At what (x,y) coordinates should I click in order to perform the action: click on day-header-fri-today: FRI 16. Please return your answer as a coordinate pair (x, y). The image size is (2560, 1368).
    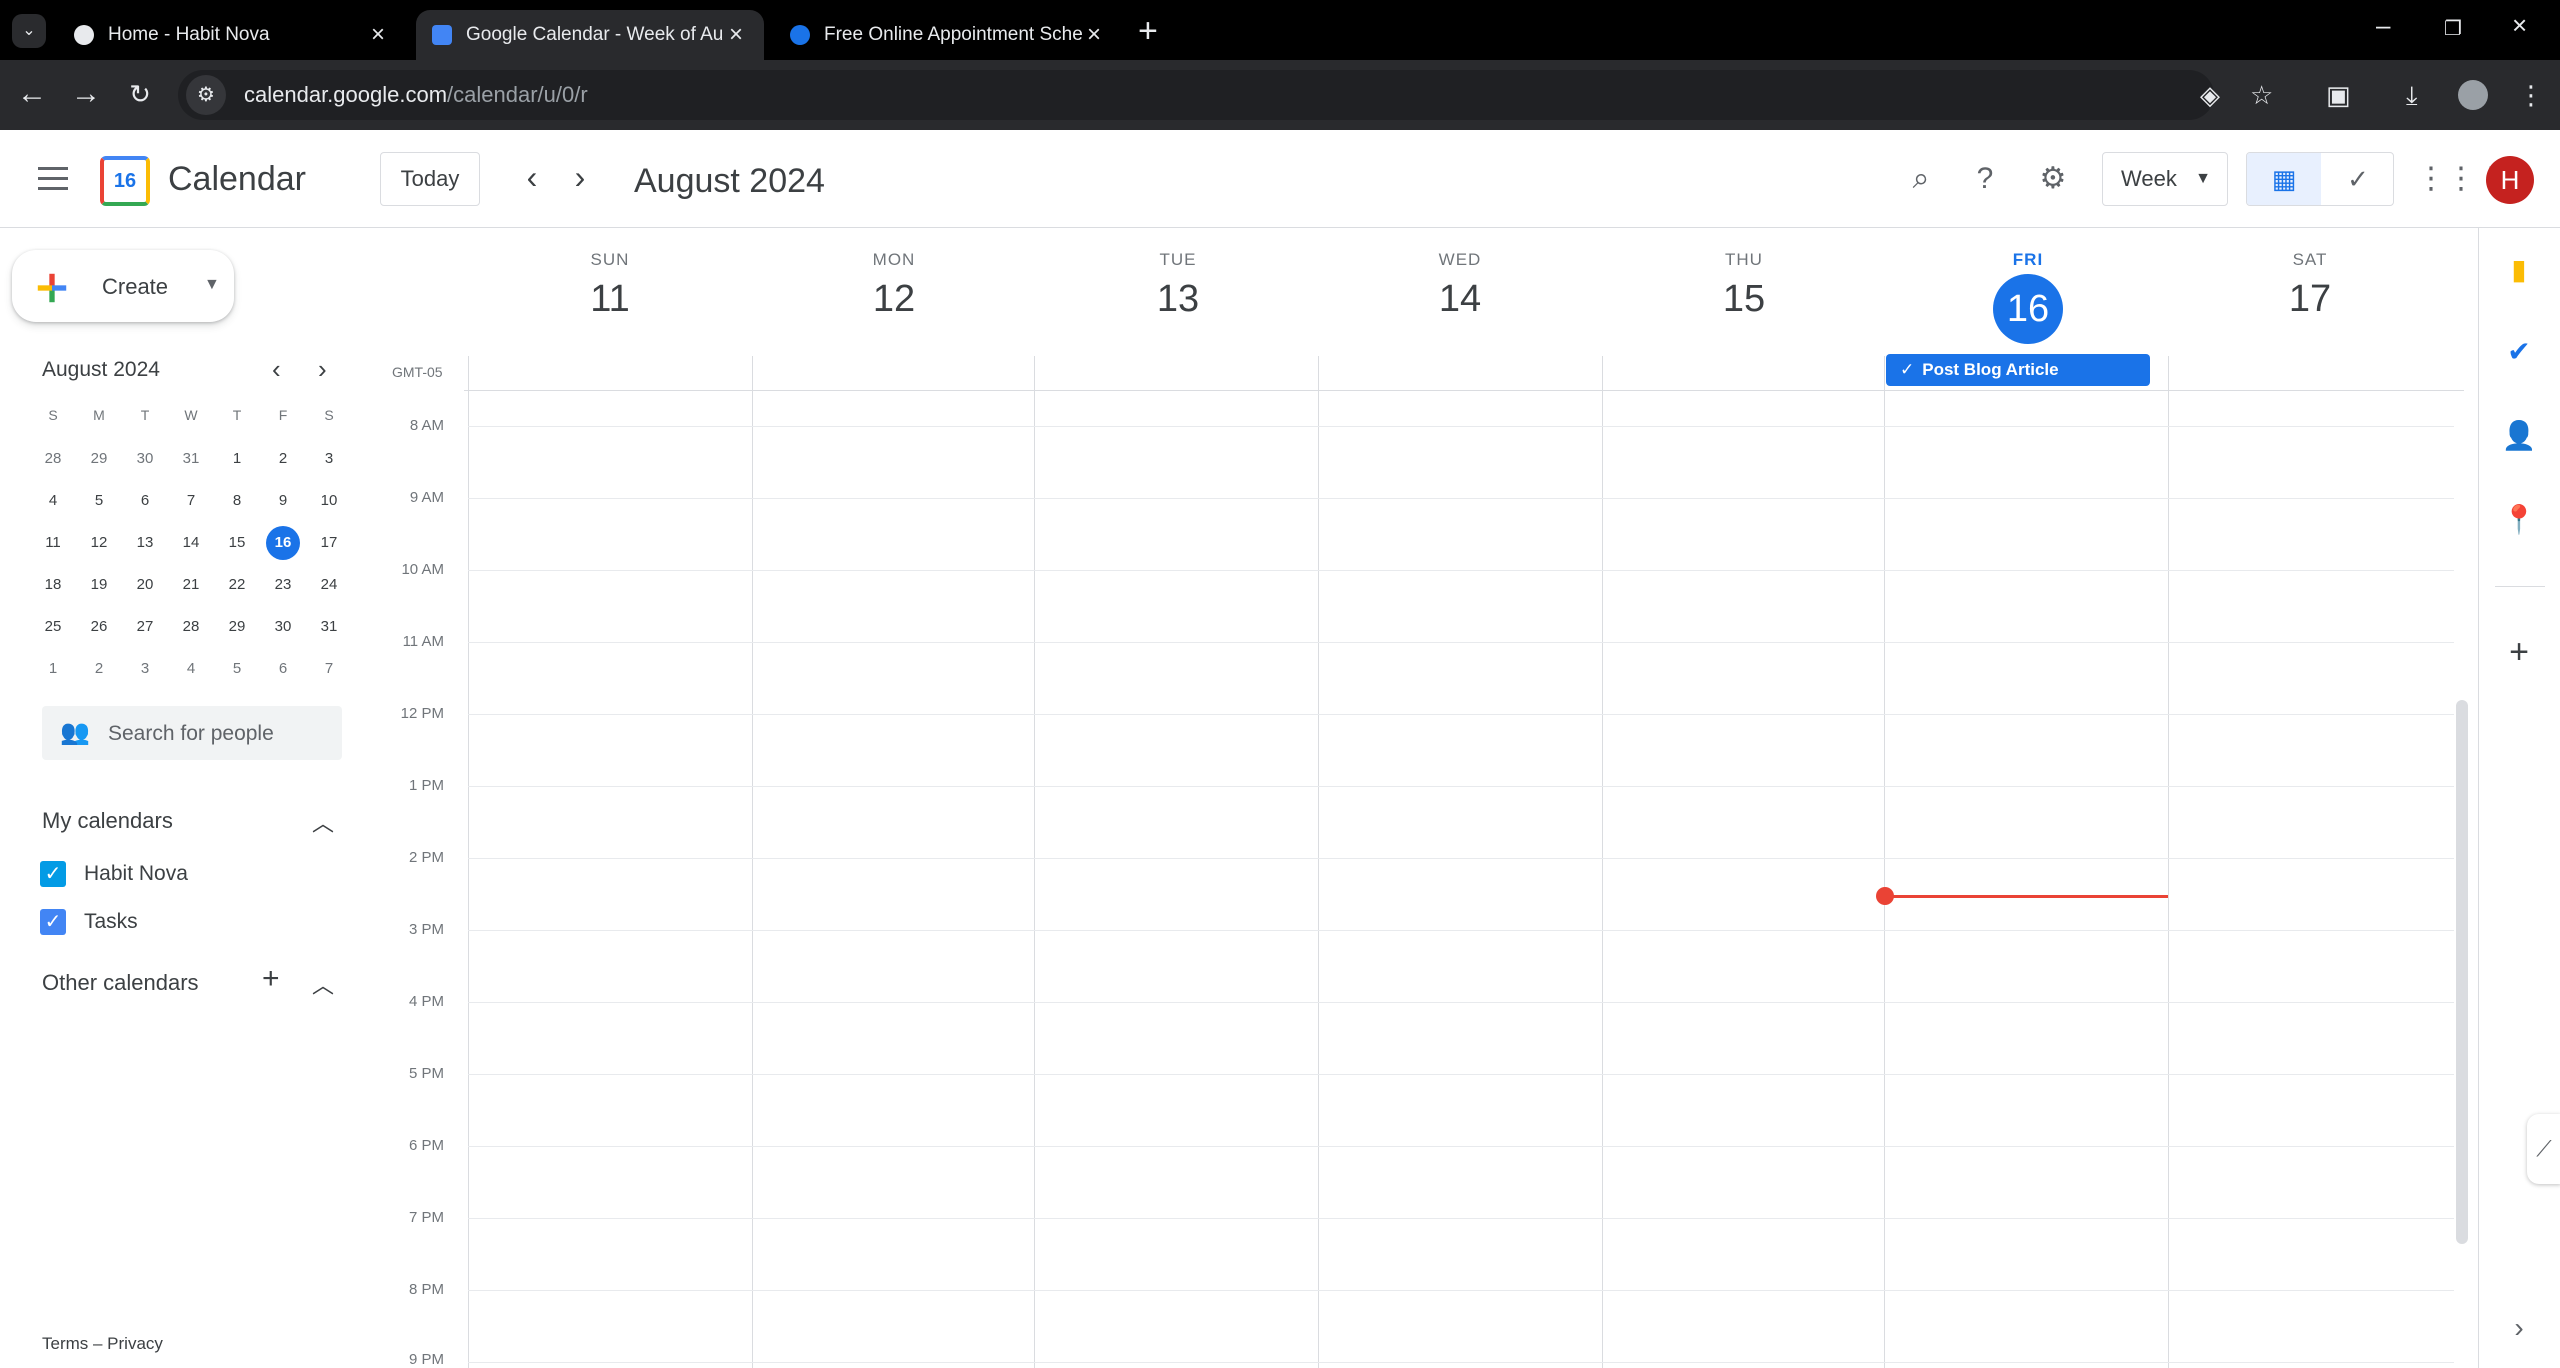
    Looking at the image, I should click on (2028, 297).